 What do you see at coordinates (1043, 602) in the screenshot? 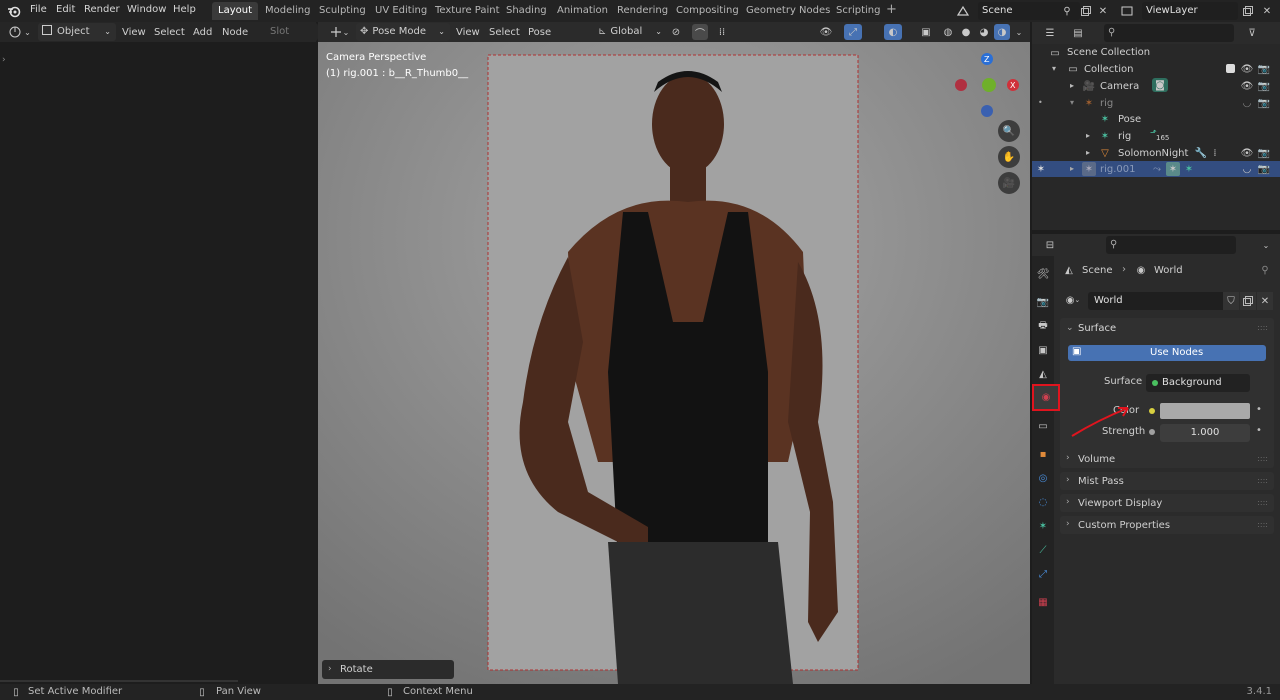
I see `texture-tab-icon: ▦` at bounding box center [1043, 602].